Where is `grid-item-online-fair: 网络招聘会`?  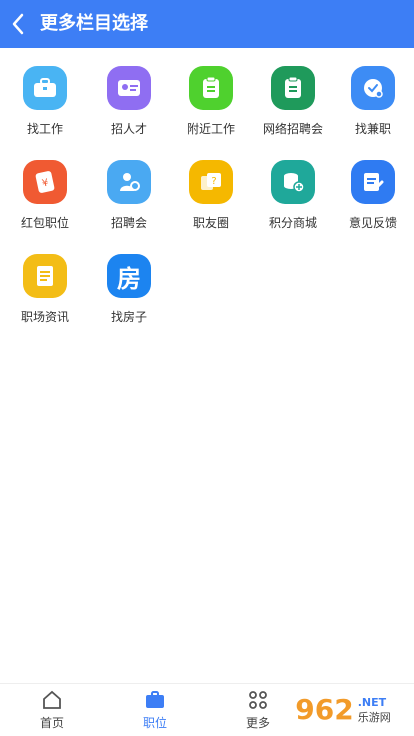
grid-item-online-fair: 网络招聘会 is located at coordinates (293, 101).